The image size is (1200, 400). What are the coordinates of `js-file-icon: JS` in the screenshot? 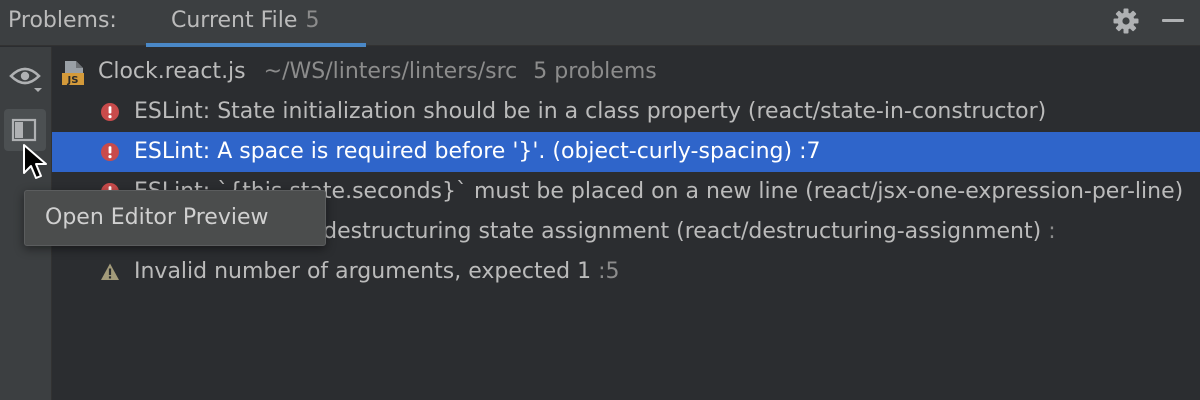 It's located at (73, 73).